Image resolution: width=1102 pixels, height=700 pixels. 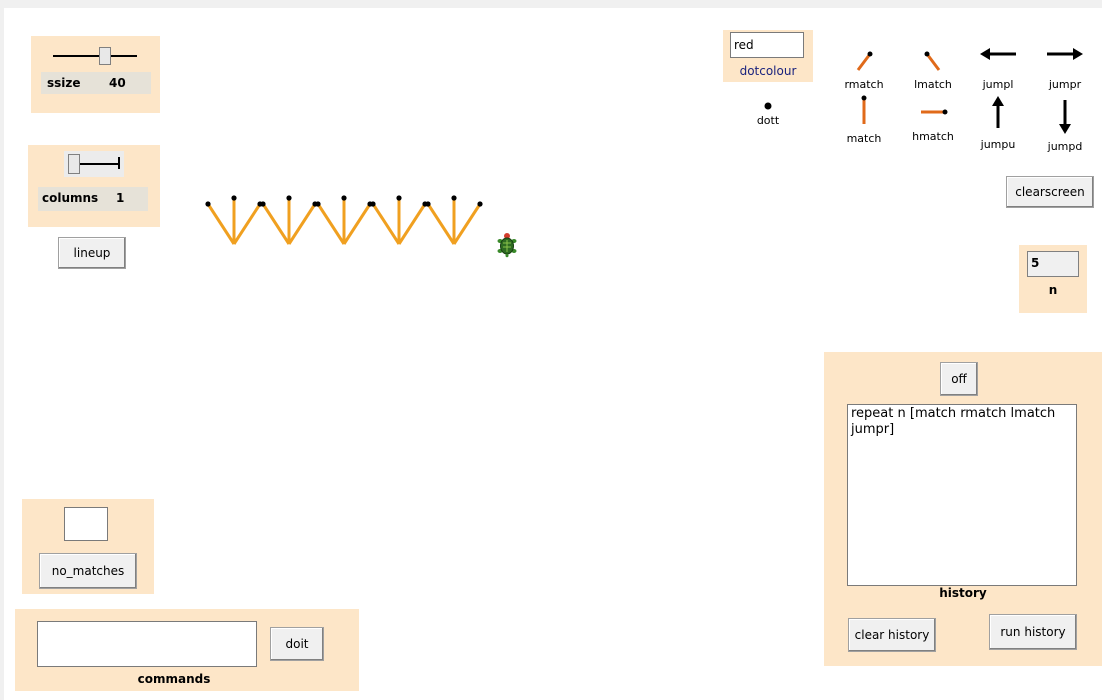 I want to click on match-tool: match, so click(x=864, y=122).